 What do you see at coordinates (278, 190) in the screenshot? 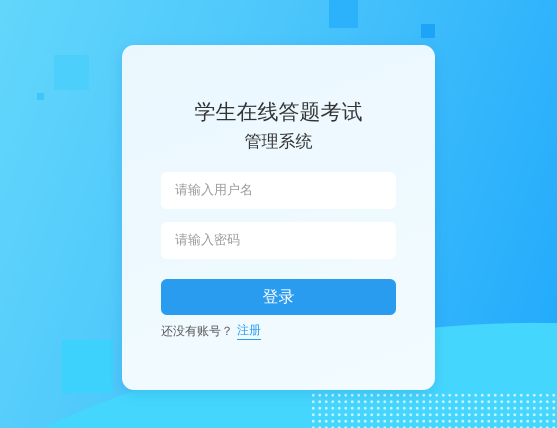
I see `input-field: 请输入用户名` at bounding box center [278, 190].